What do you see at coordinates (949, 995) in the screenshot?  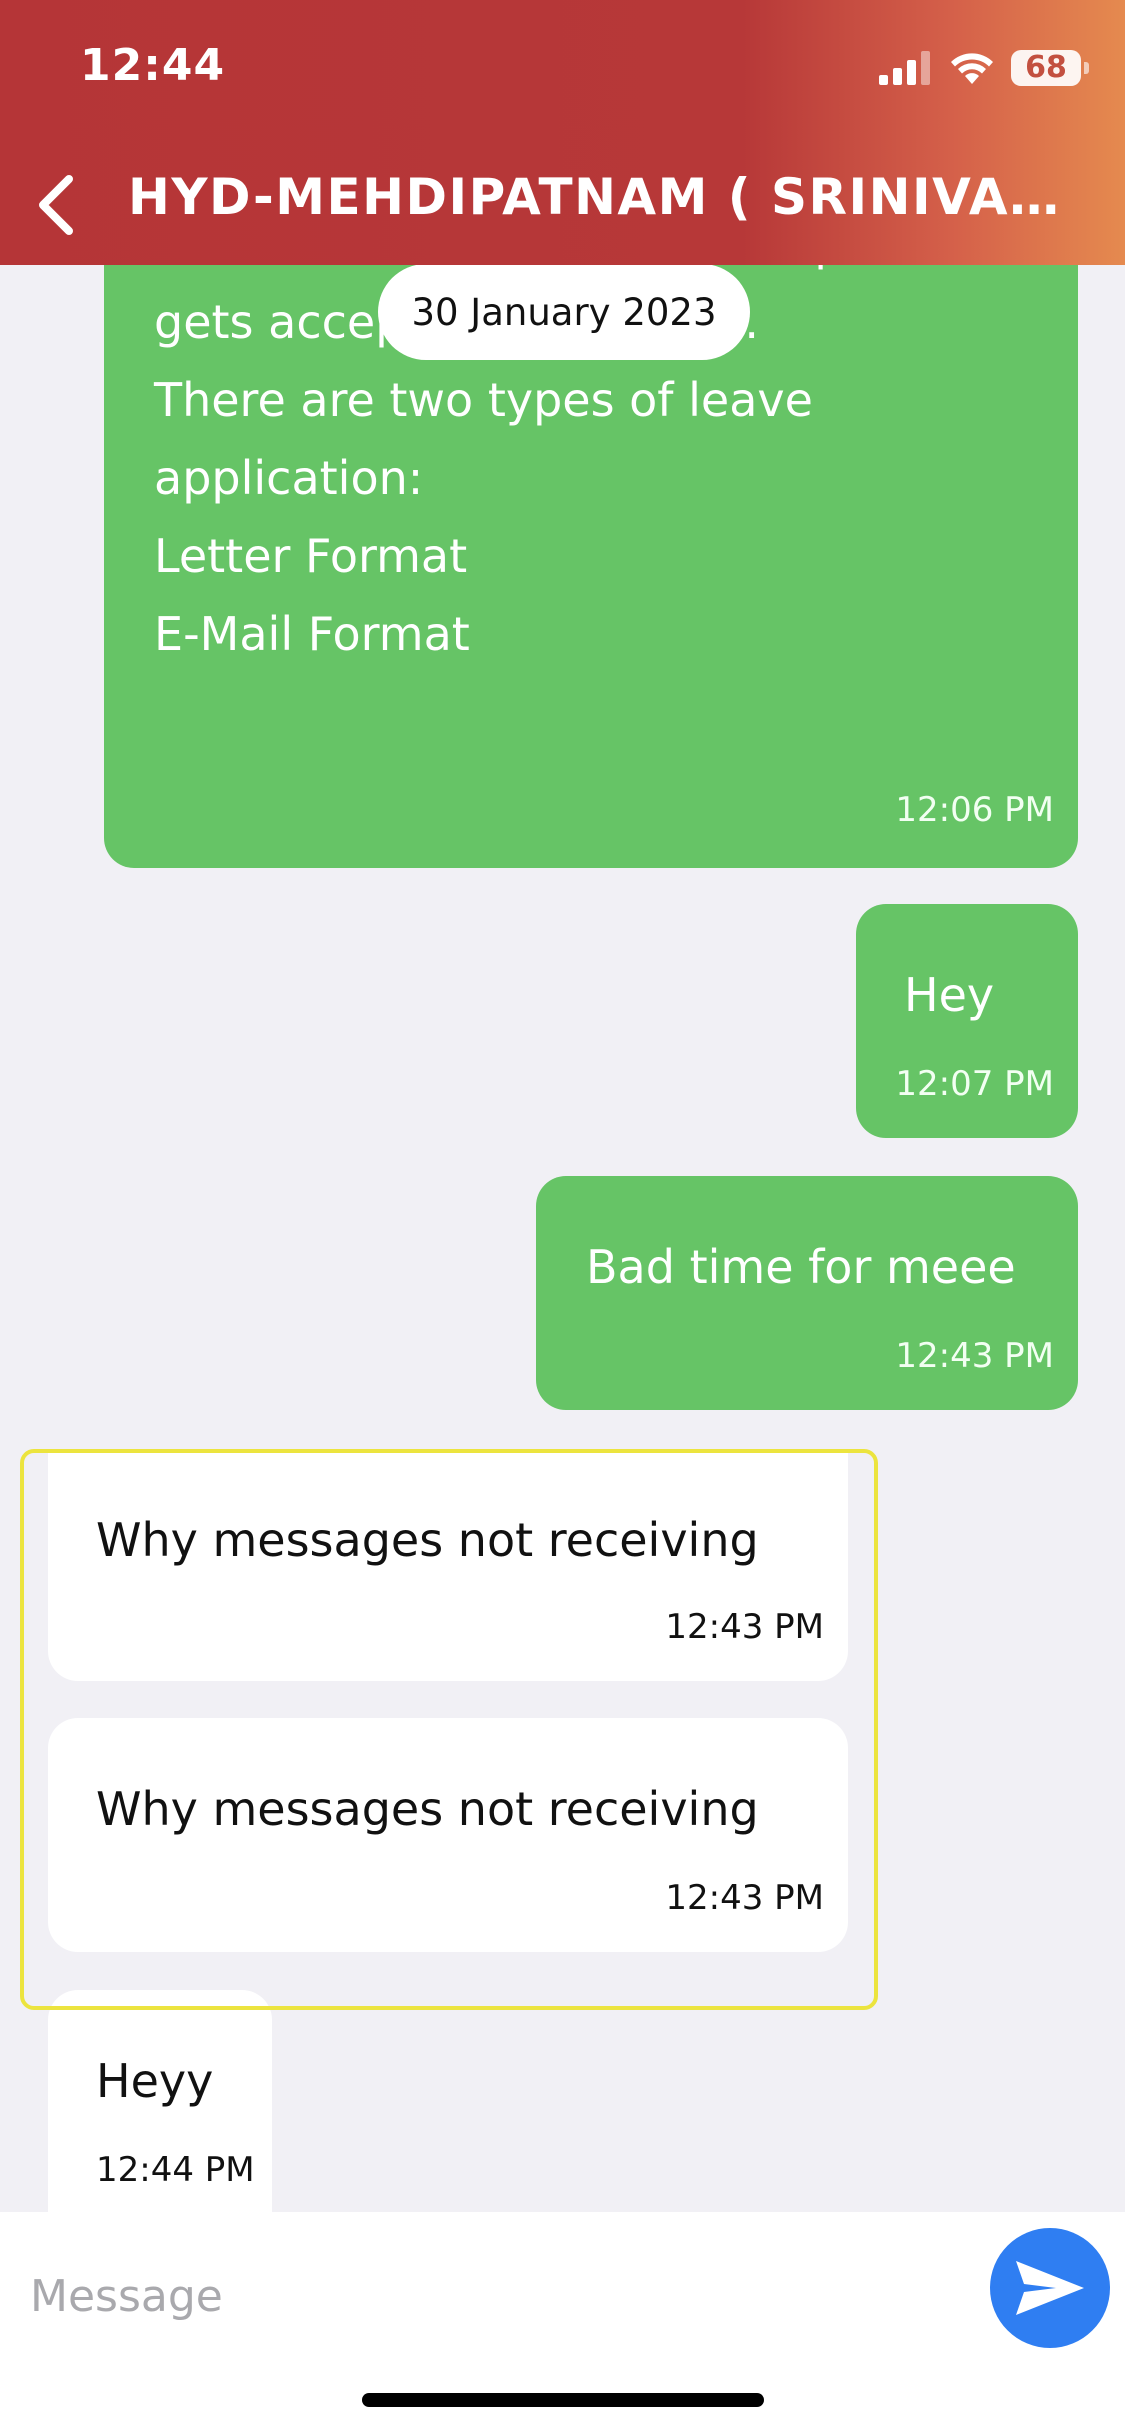 I see `message-text: Hey` at bounding box center [949, 995].